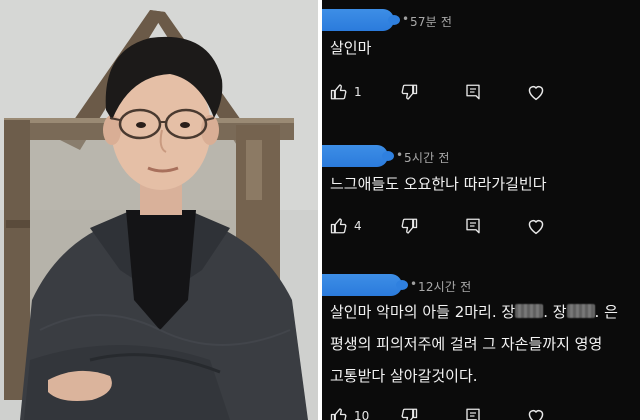 The height and width of the screenshot is (420, 640). What do you see at coordinates (423, 312) in the screenshot?
I see `comment-text-fragment: 살인마 악마의 아들 2마리. 장` at bounding box center [423, 312].